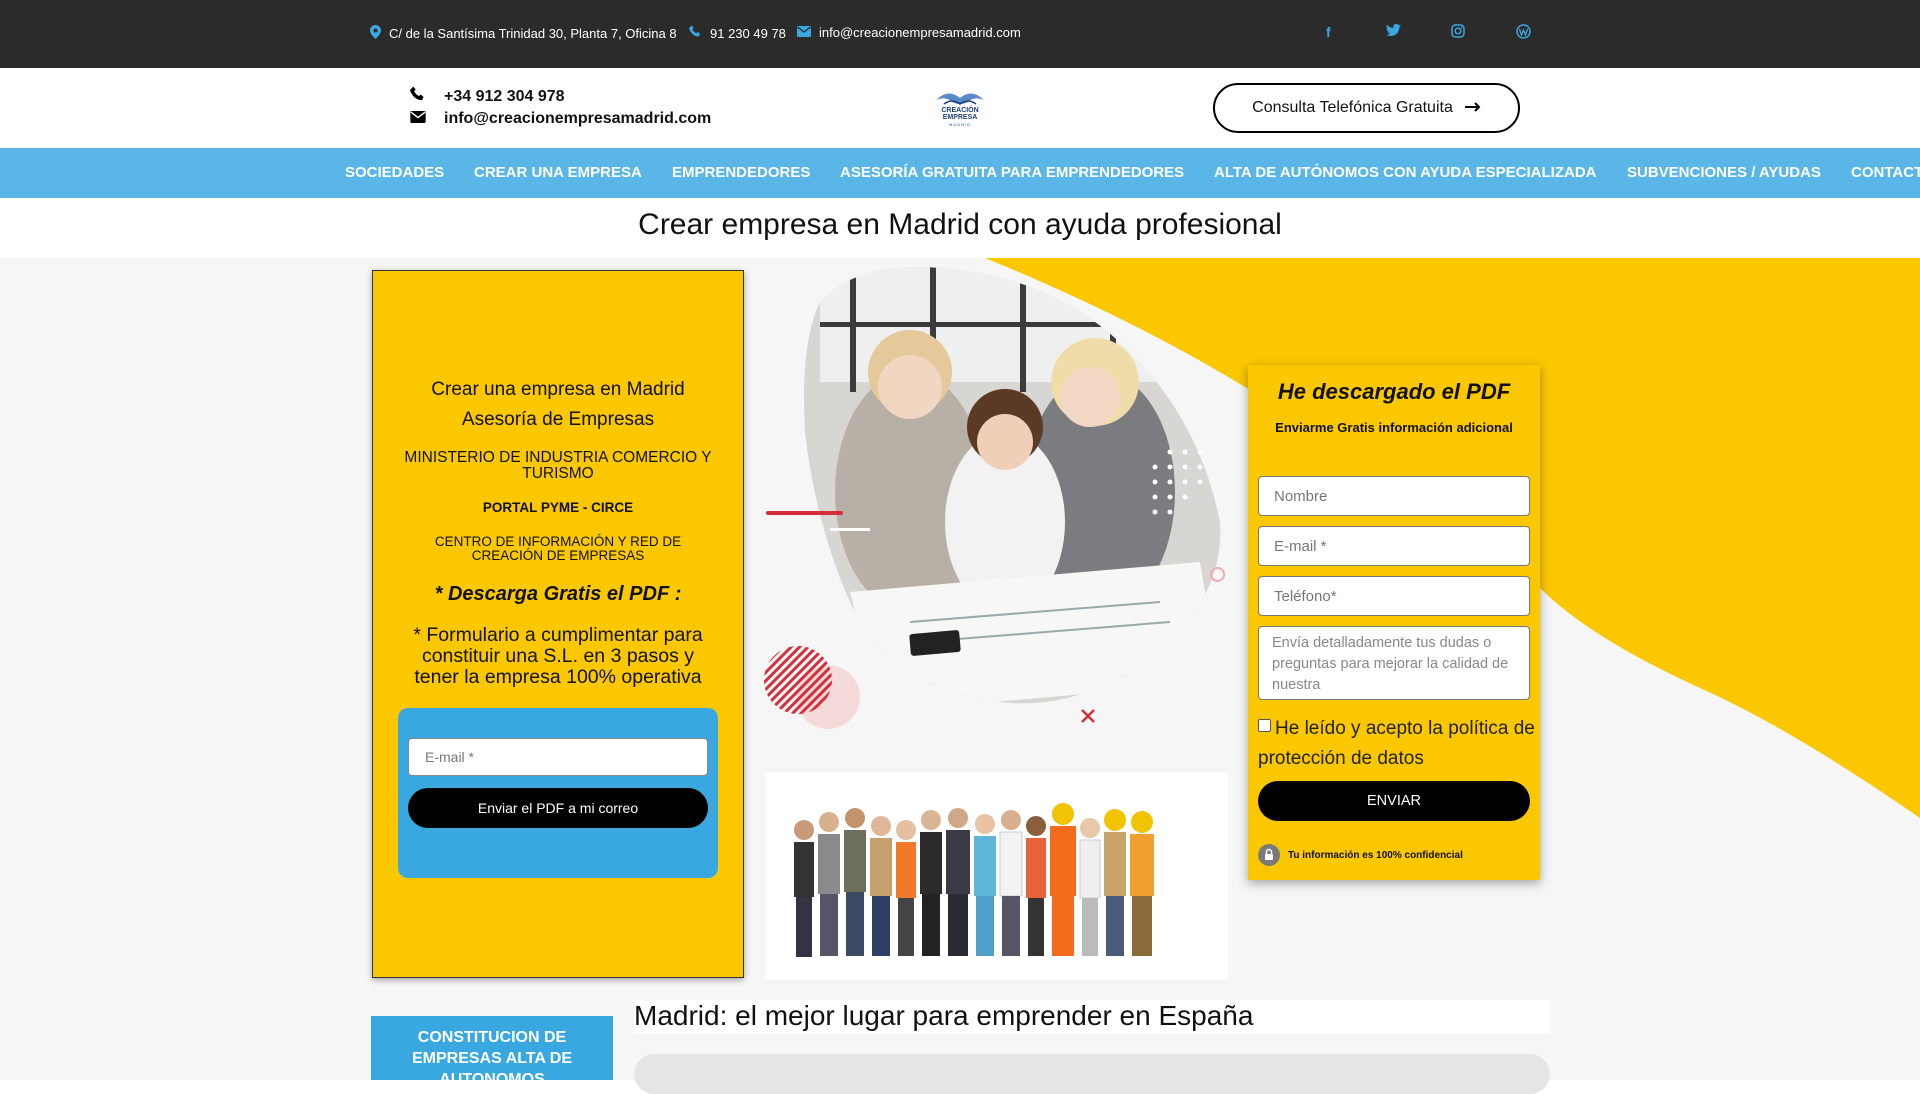 This screenshot has width=1920, height=1094. What do you see at coordinates (1217, 574) in the screenshot?
I see `decorative-ring` at bounding box center [1217, 574].